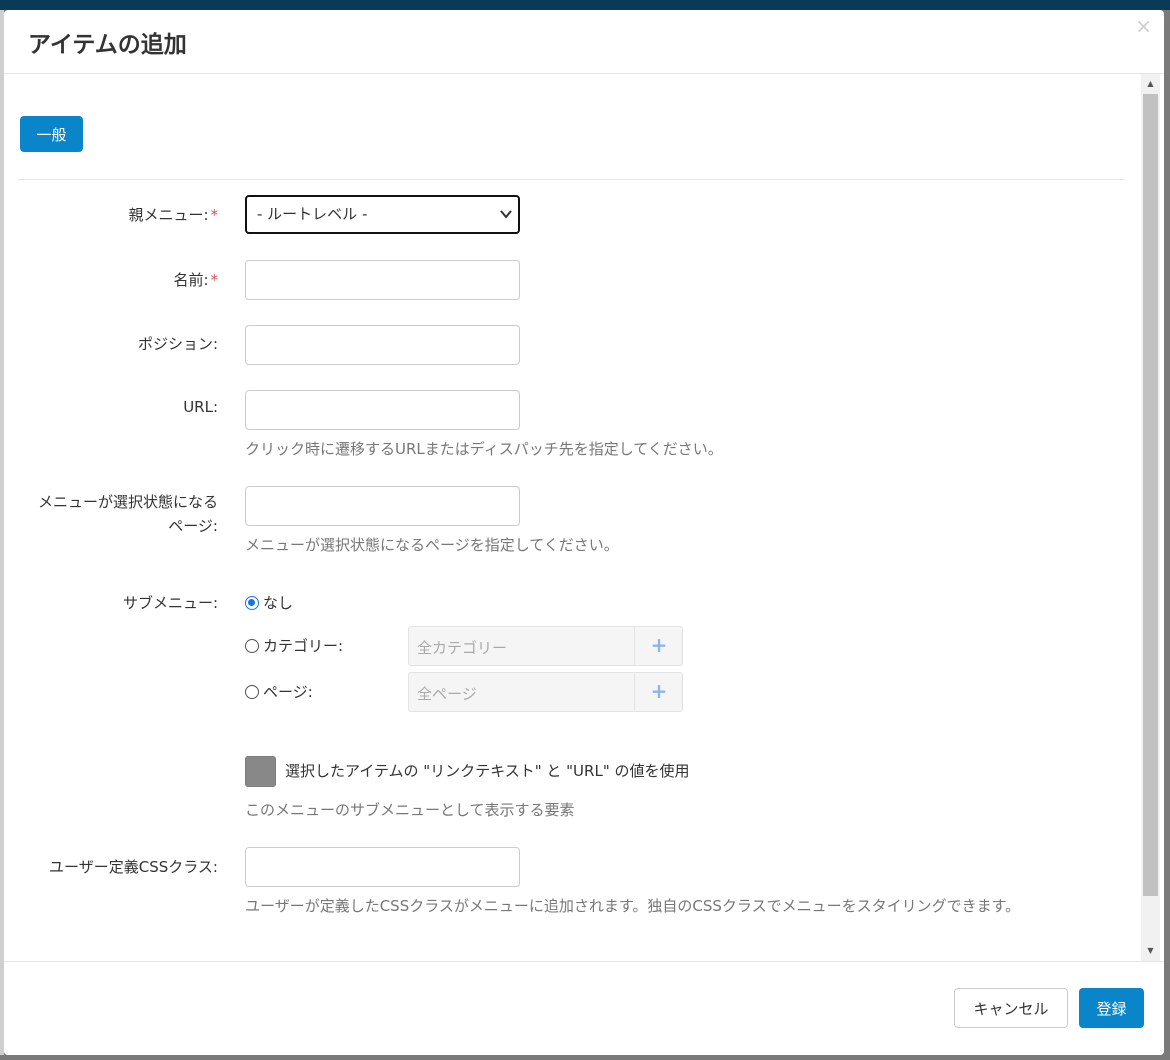 Image resolution: width=1170 pixels, height=1060 pixels. What do you see at coordinates (1011, 1008) in the screenshot?
I see `cancel-button: キャンセル` at bounding box center [1011, 1008].